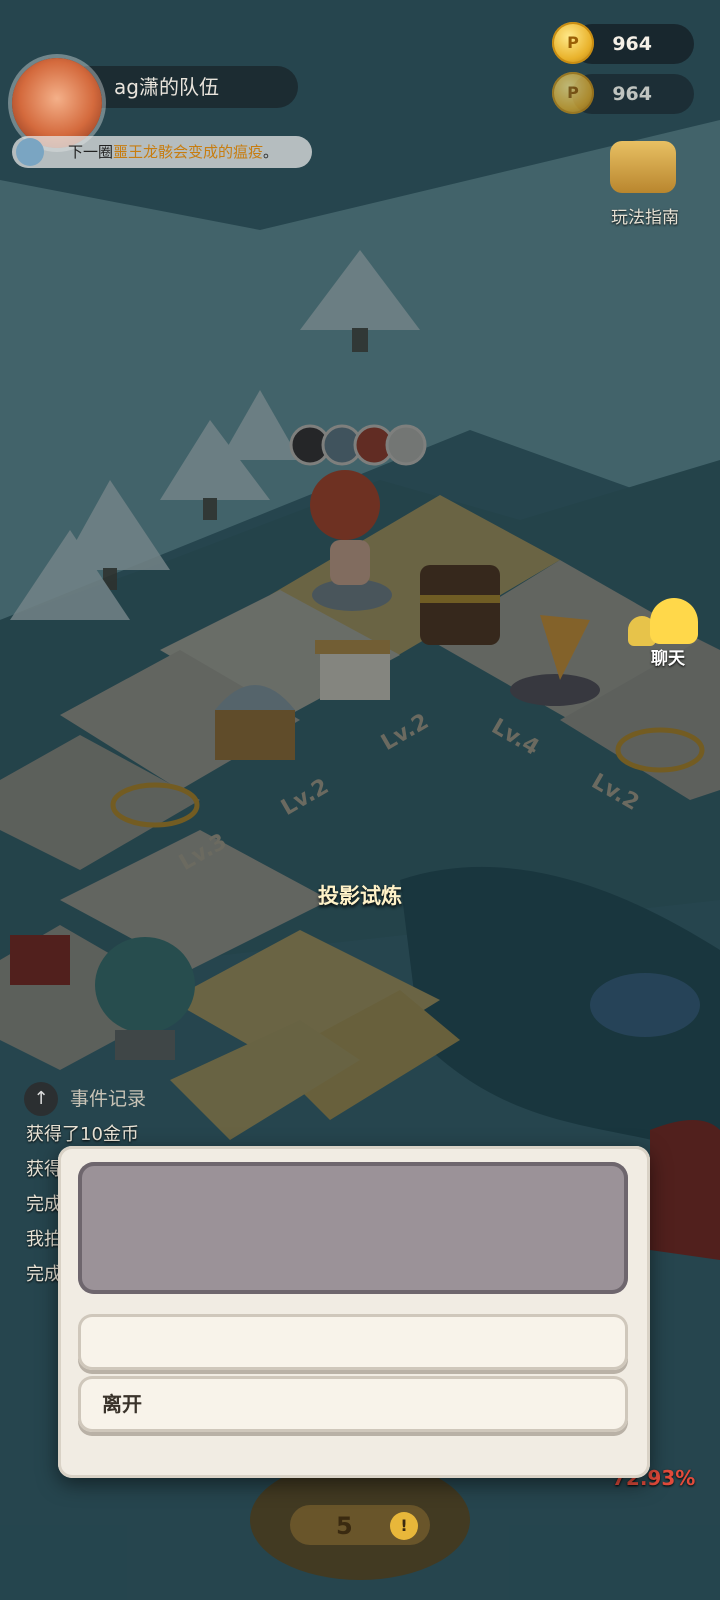 The image size is (720, 1600). I want to click on chat-button: 聊天, so click(668, 635).